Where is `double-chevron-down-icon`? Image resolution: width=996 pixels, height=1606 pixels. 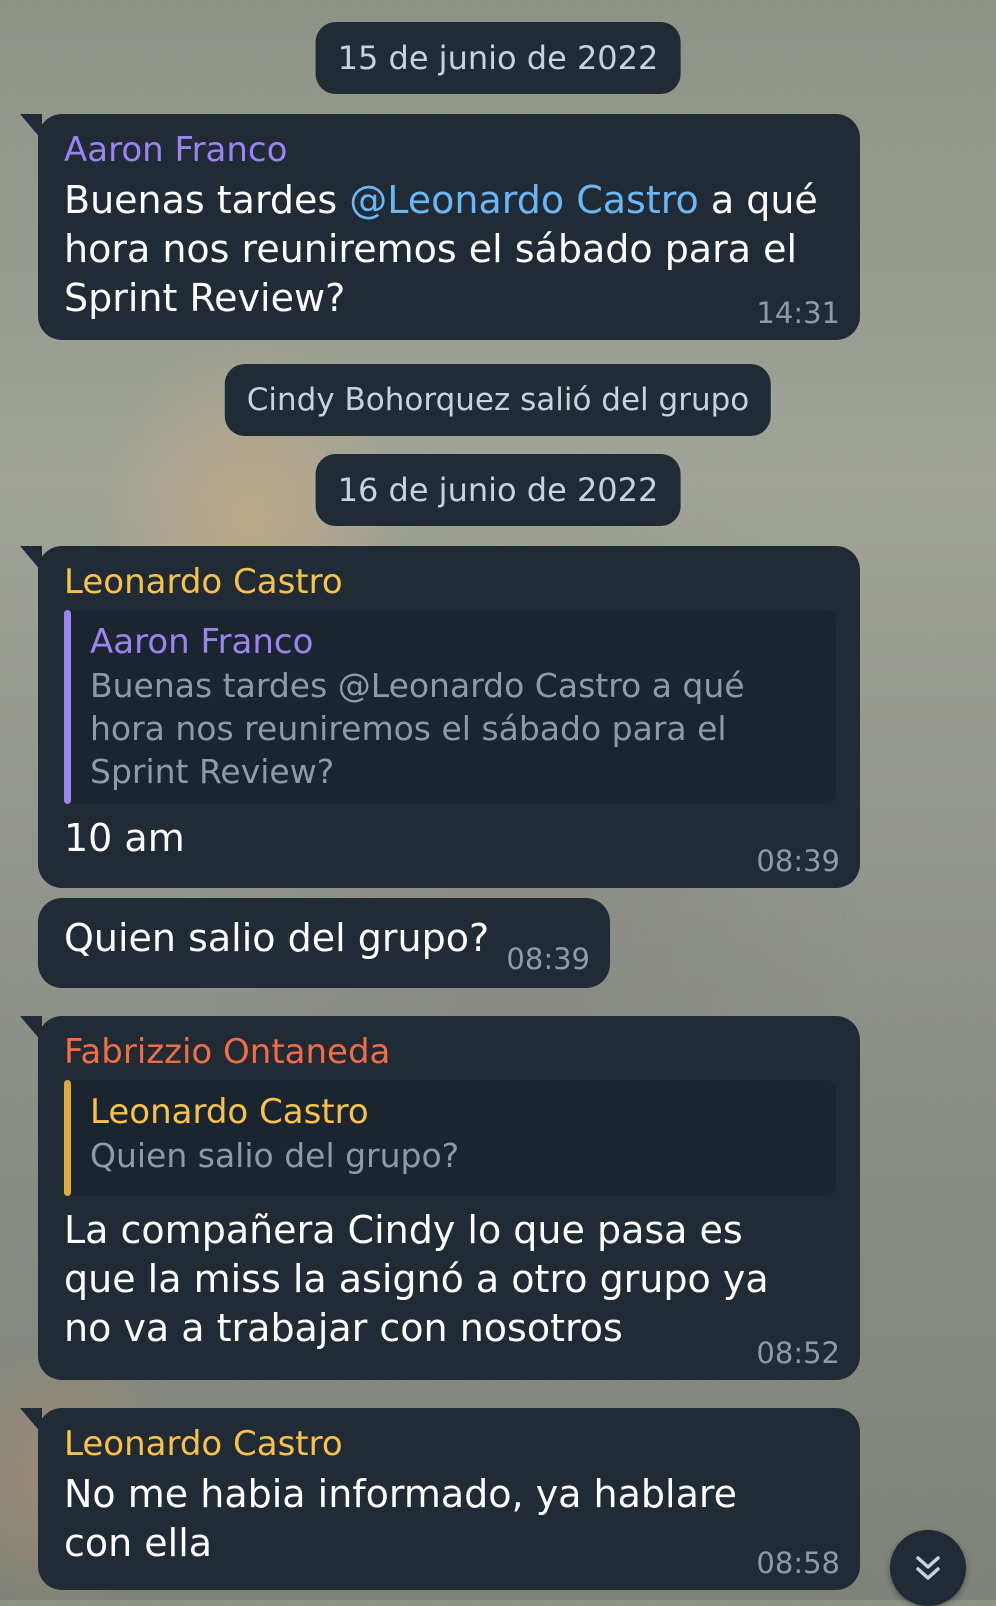 double-chevron-down-icon is located at coordinates (928, 1568).